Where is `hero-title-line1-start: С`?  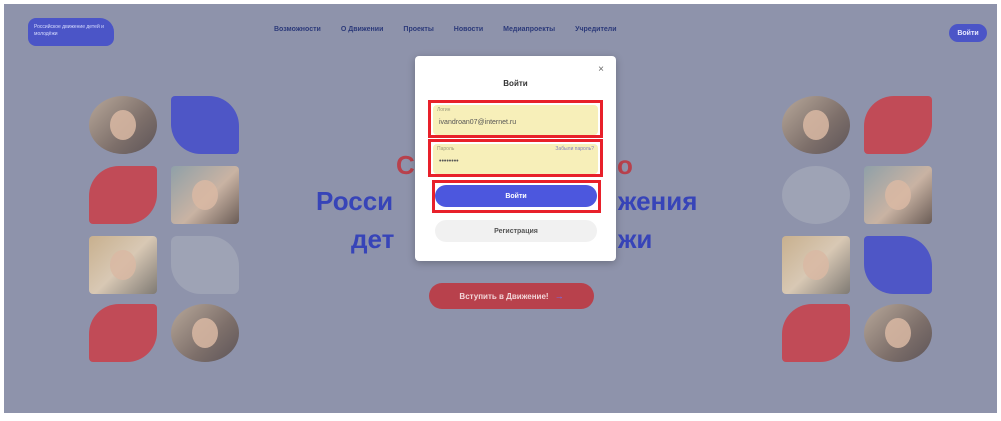 hero-title-line1-start: С is located at coordinates (405, 165).